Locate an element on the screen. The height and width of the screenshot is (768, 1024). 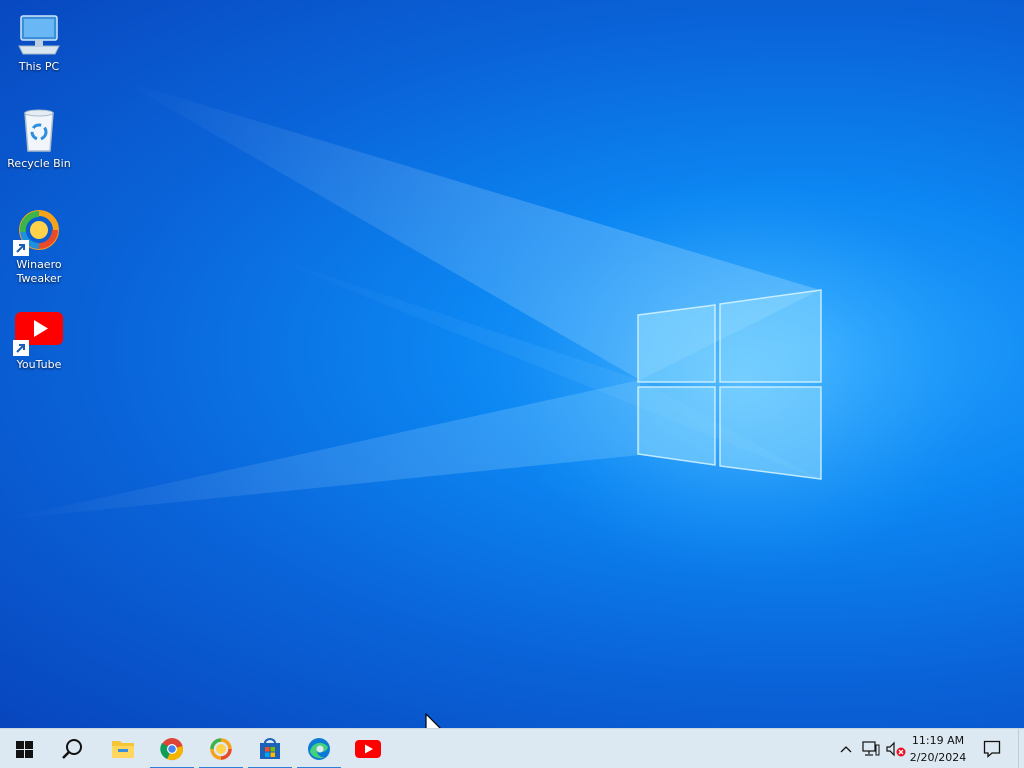
youtube-label: YouTube is located at coordinates (39, 364).